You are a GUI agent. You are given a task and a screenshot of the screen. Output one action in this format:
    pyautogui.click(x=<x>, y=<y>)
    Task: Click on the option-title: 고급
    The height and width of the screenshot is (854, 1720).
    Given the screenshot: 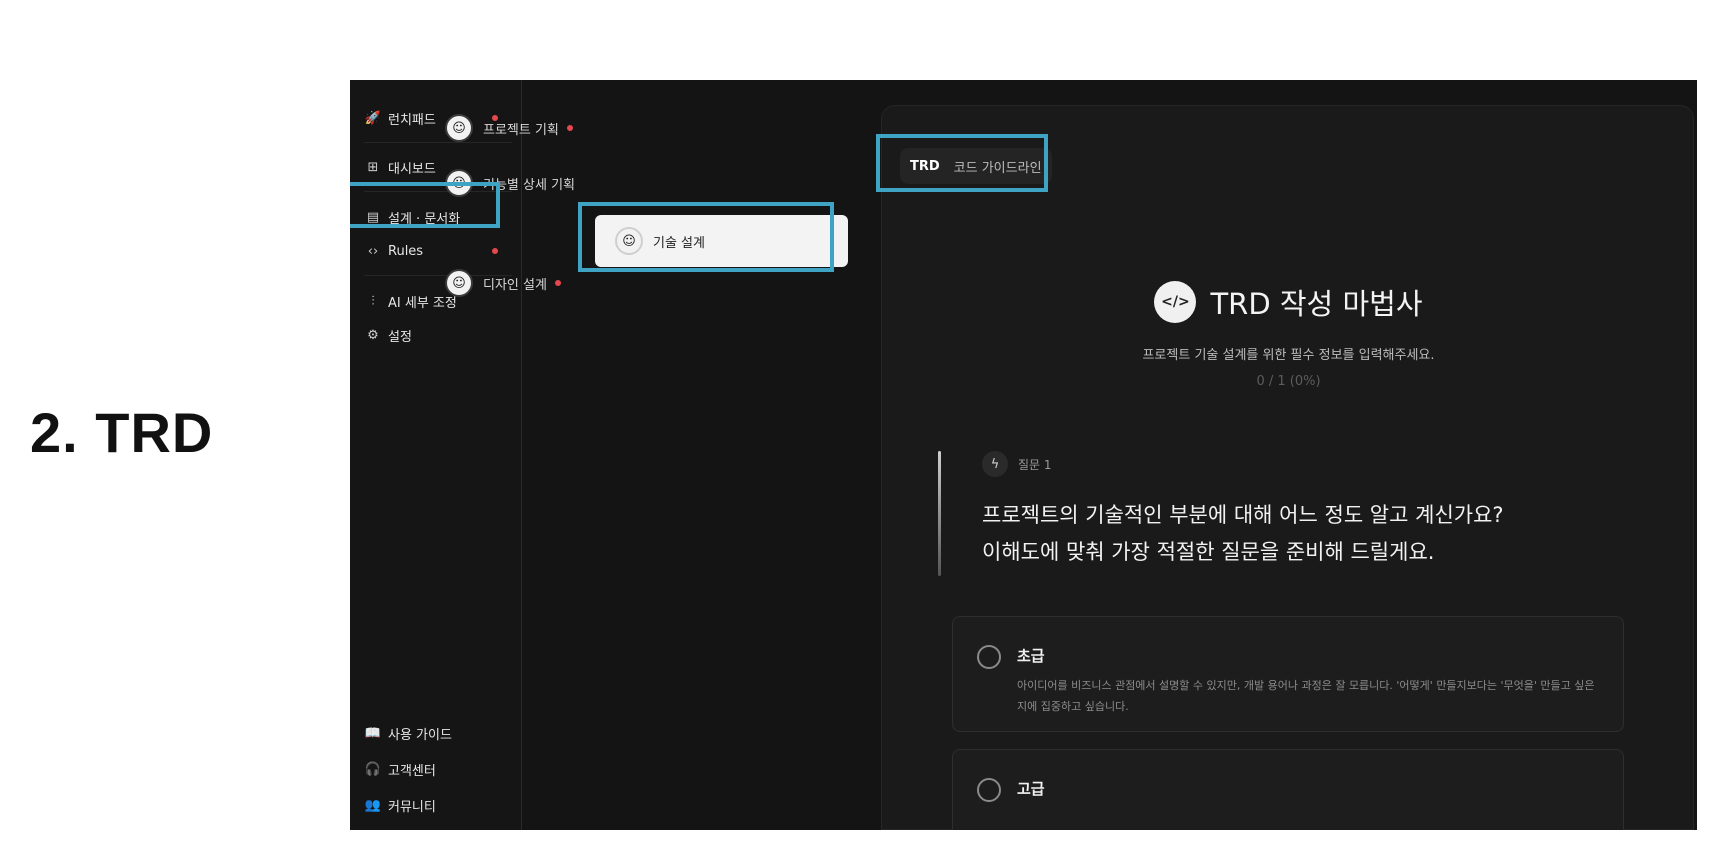 What is the action you would take?
    pyautogui.click(x=1031, y=789)
    